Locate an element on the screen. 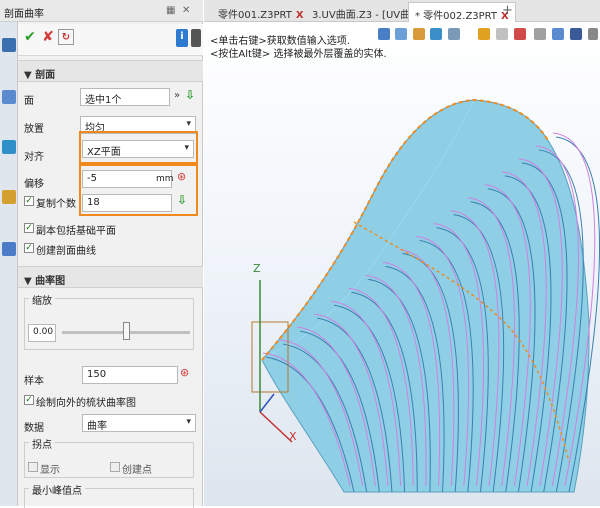  face-label: 面 is located at coordinates (29, 101).